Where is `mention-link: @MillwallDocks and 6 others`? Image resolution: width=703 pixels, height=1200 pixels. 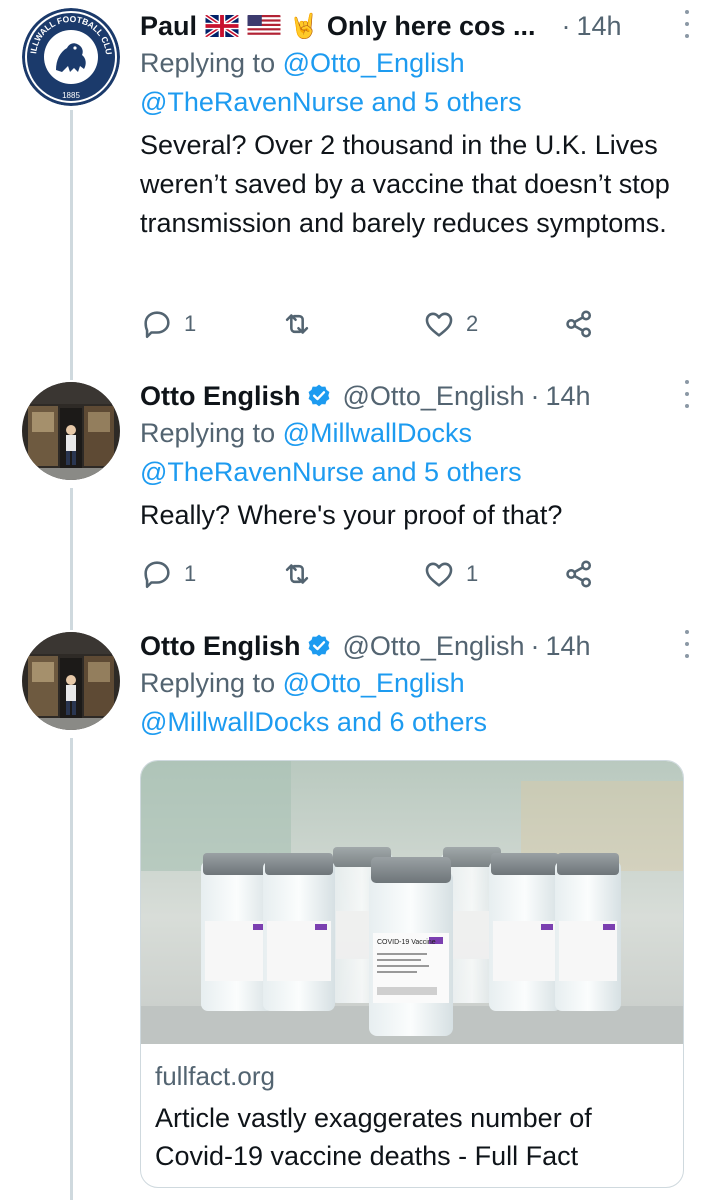
mention-link: @MillwallDocks and 6 others is located at coordinates (411, 722).